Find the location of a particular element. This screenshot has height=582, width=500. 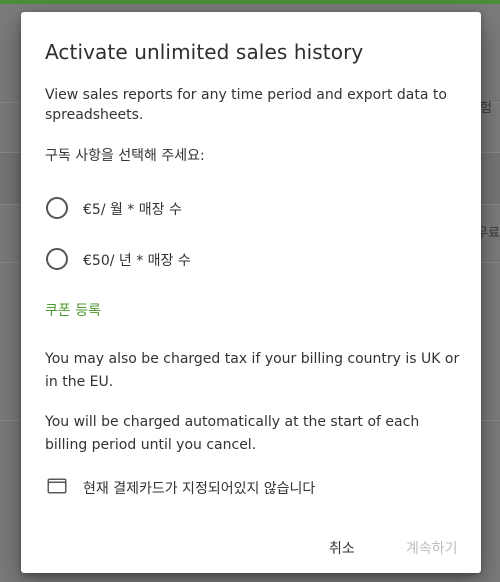

dialog-title: Activate unlimited sales history is located at coordinates (204, 52).